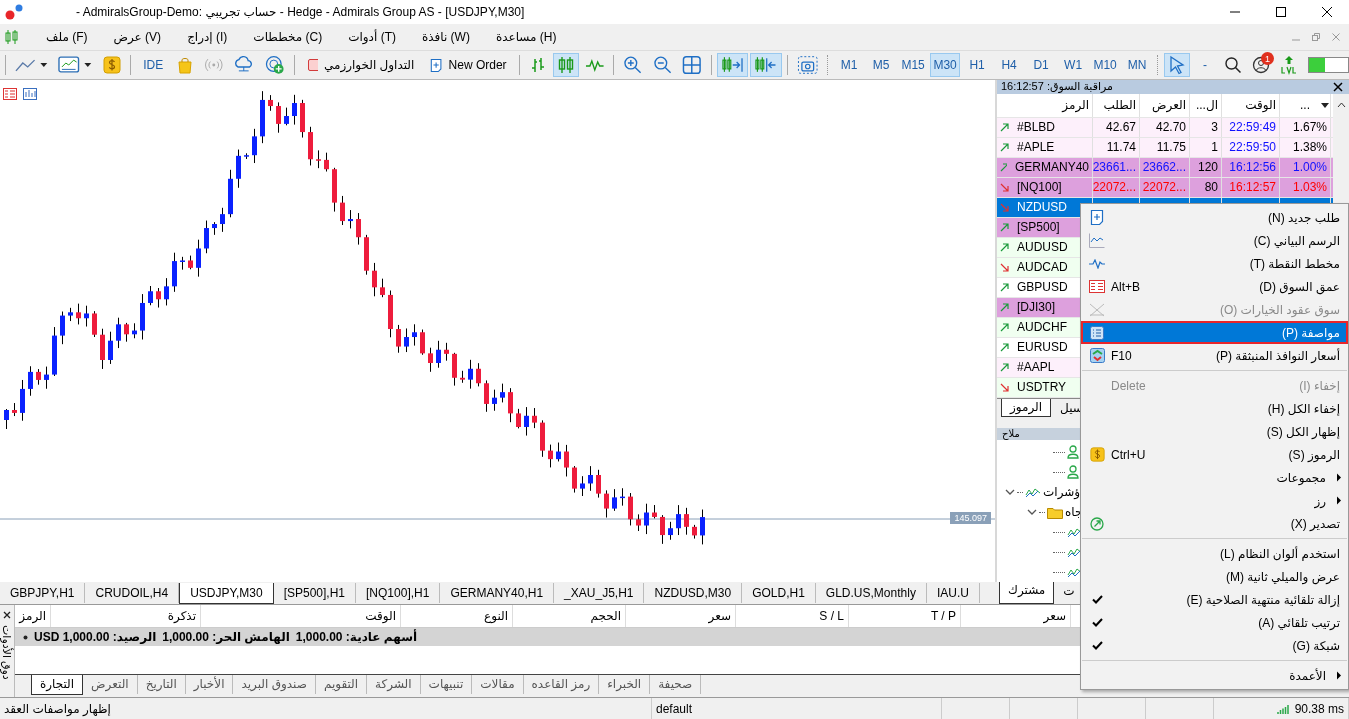 Image resolution: width=1349 pixels, height=719 pixels. What do you see at coordinates (1116, 105) in the screenshot?
I see `column-header: الطلب` at bounding box center [1116, 105].